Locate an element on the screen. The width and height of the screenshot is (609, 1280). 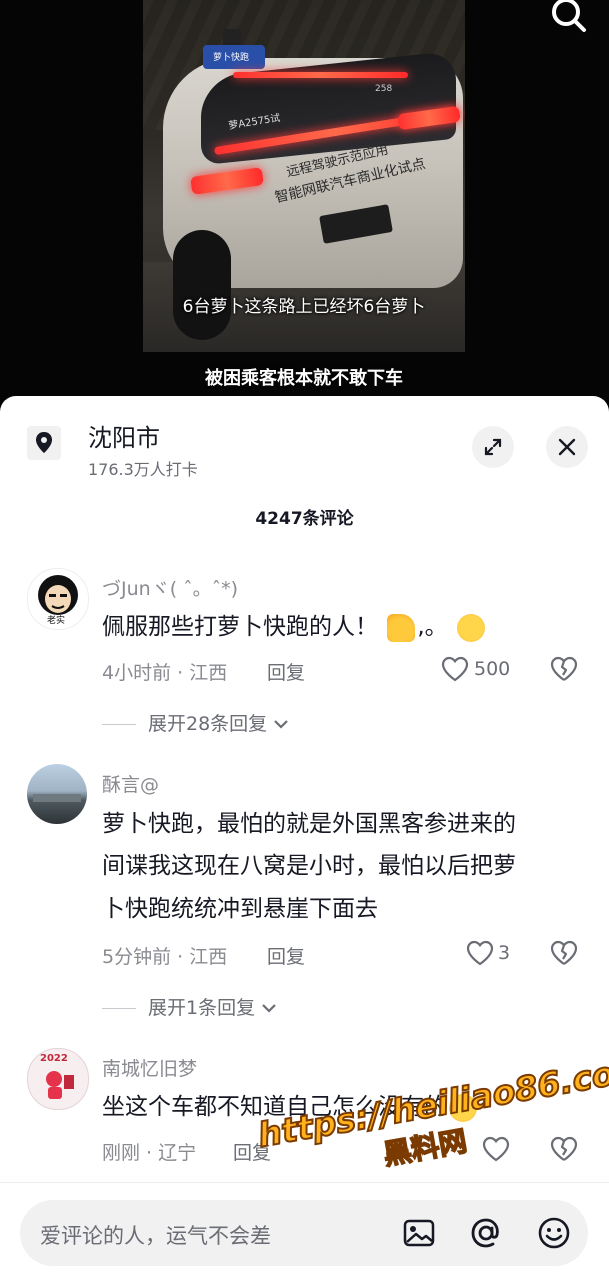
thumbs-up-emoji-icon is located at coordinates (401, 627).